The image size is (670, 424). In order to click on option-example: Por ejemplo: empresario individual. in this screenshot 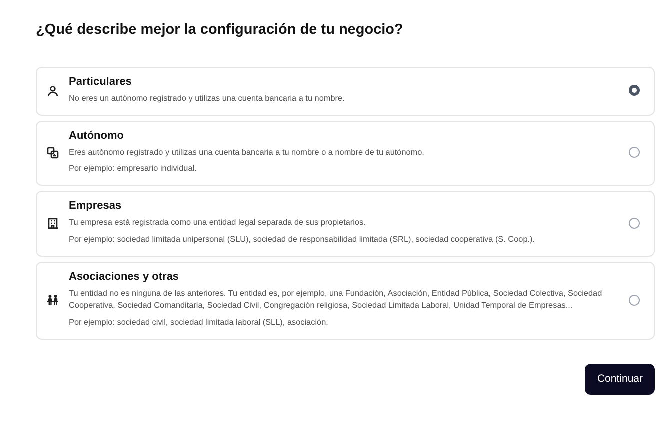, I will do `click(133, 169)`.